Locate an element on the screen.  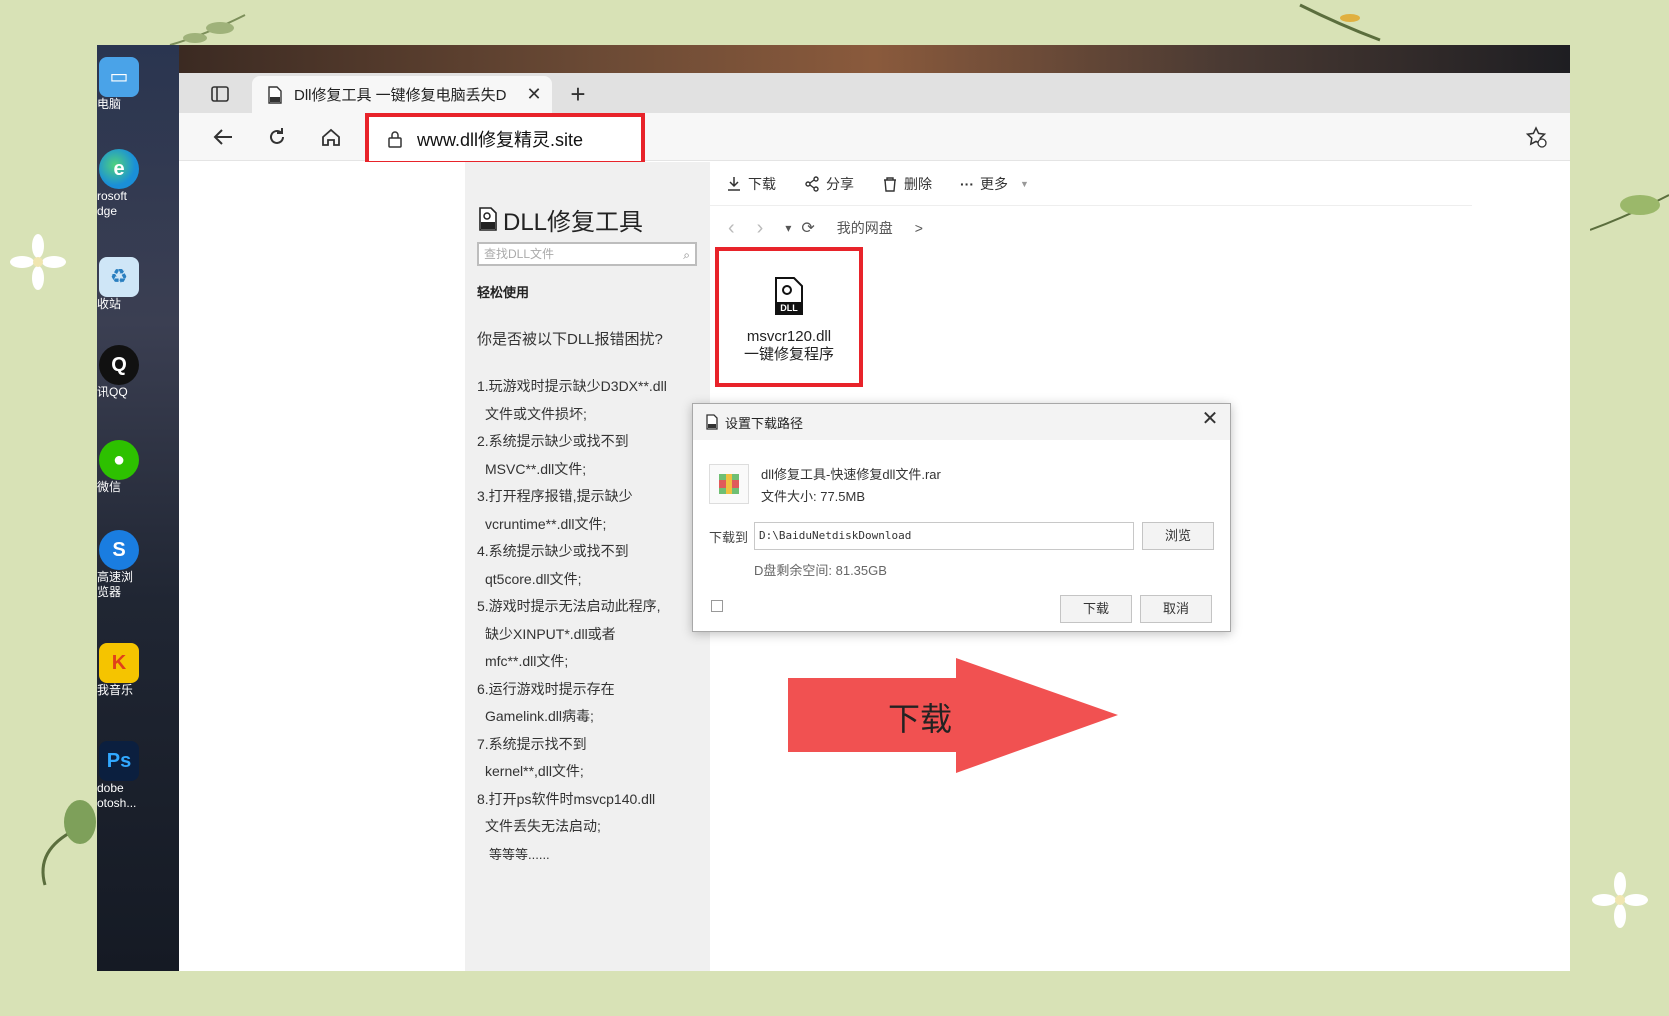
desktop-icon-label: 高速浏 is located at coordinates (115, 577).